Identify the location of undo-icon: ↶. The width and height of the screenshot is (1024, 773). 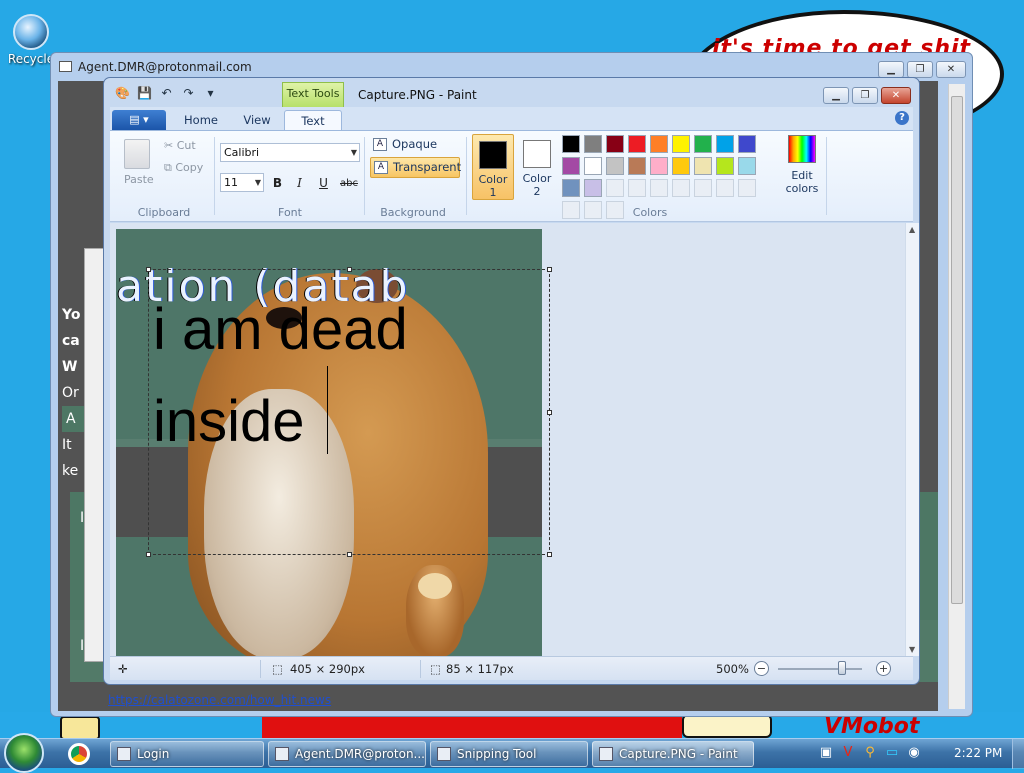
(166, 93).